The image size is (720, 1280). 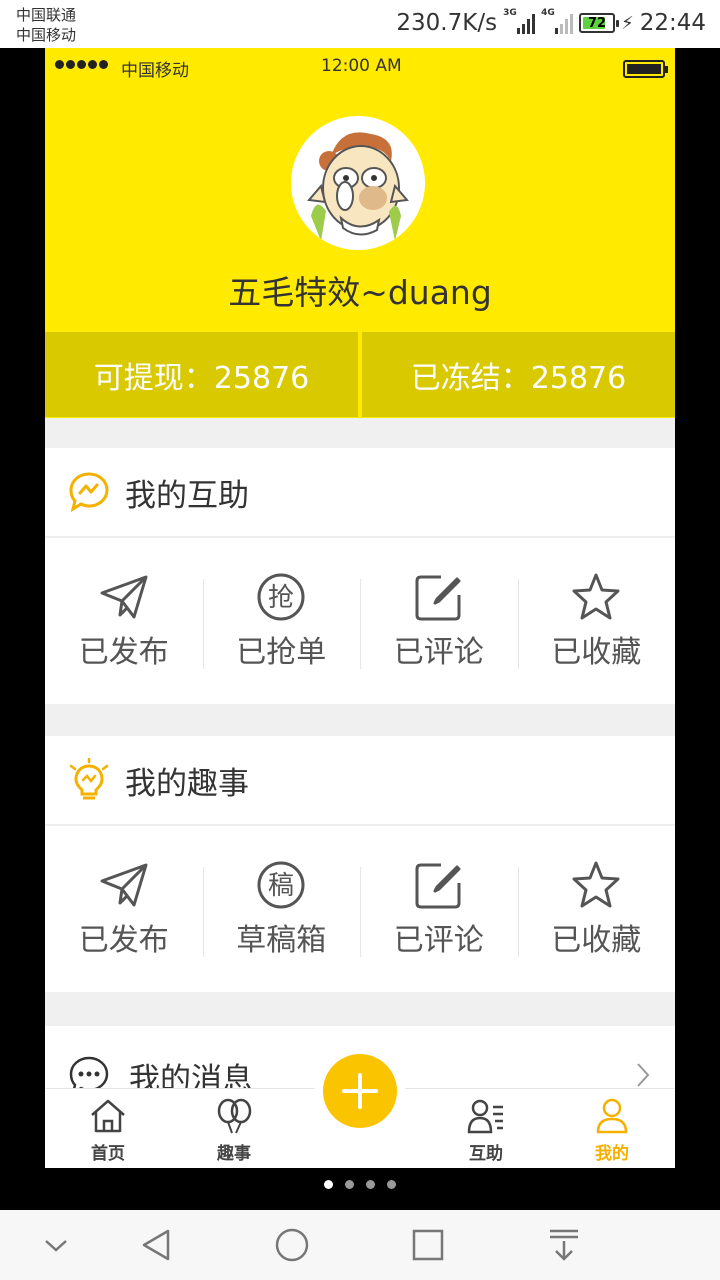 What do you see at coordinates (358, 183) in the screenshot?
I see `avatar` at bounding box center [358, 183].